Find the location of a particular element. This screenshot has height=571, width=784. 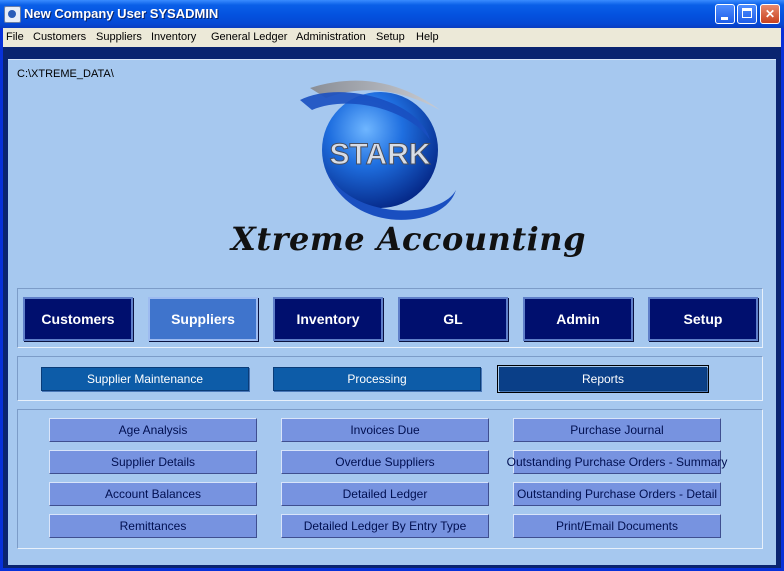

menu-general-ledger: General Ledger is located at coordinates (249, 37).